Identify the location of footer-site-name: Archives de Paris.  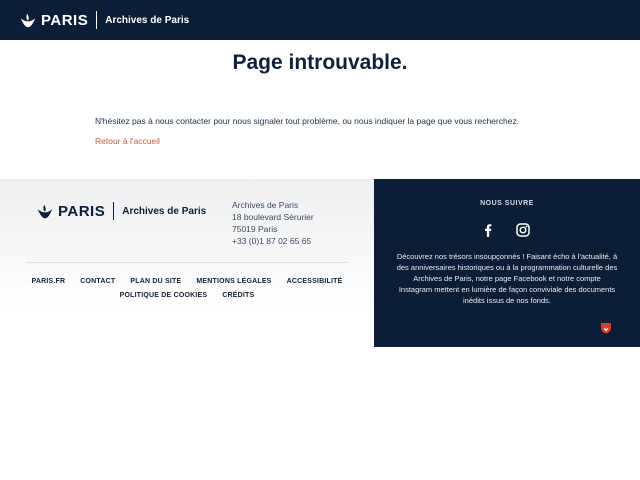
(164, 211).